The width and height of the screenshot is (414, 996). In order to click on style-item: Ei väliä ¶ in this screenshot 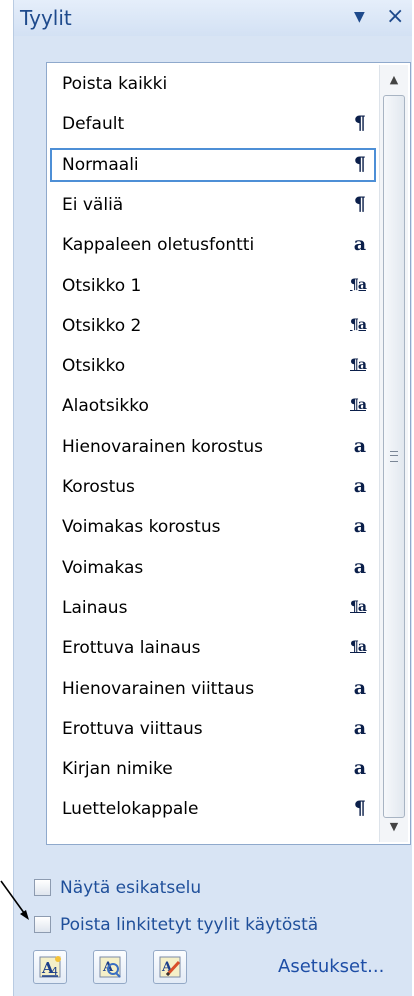, I will do `click(213, 205)`.